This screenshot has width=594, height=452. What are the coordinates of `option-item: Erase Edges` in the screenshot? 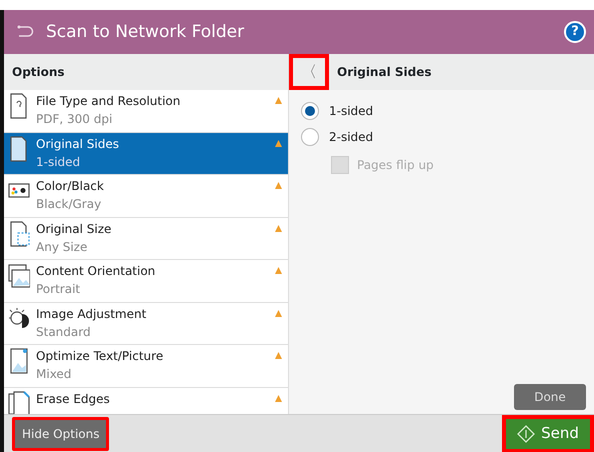 It's located at (146, 401).